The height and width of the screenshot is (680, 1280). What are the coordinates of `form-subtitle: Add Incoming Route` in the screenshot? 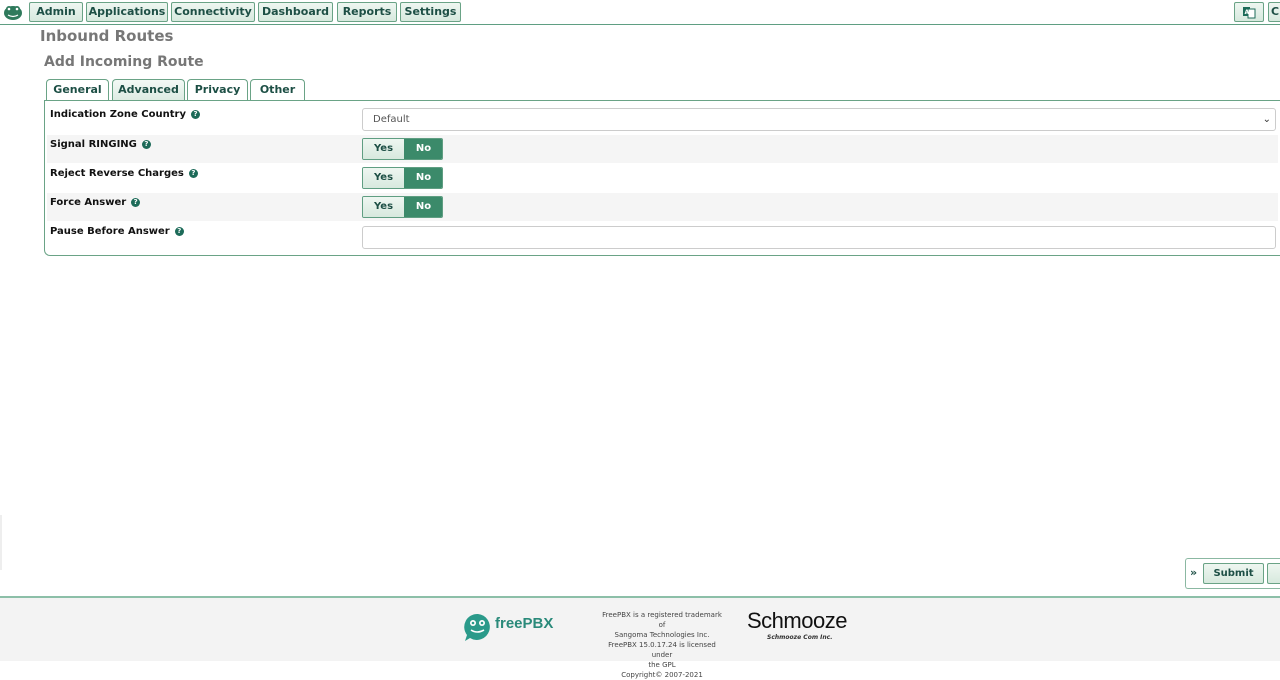 It's located at (124, 62).